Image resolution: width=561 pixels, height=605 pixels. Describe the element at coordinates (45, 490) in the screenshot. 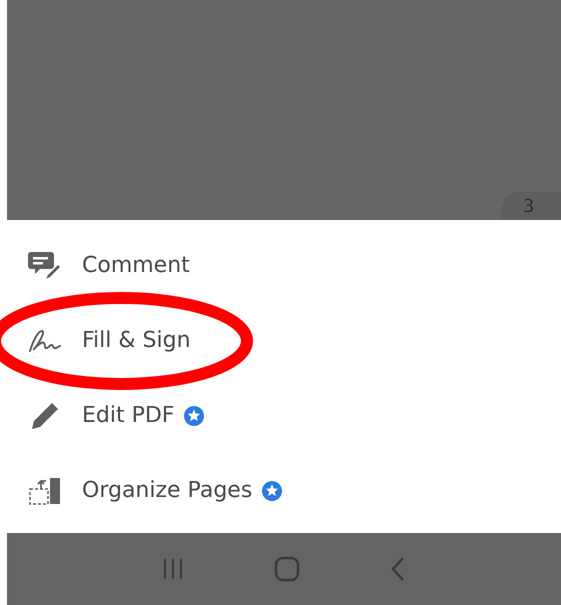

I see `organize-pages-icon` at that location.